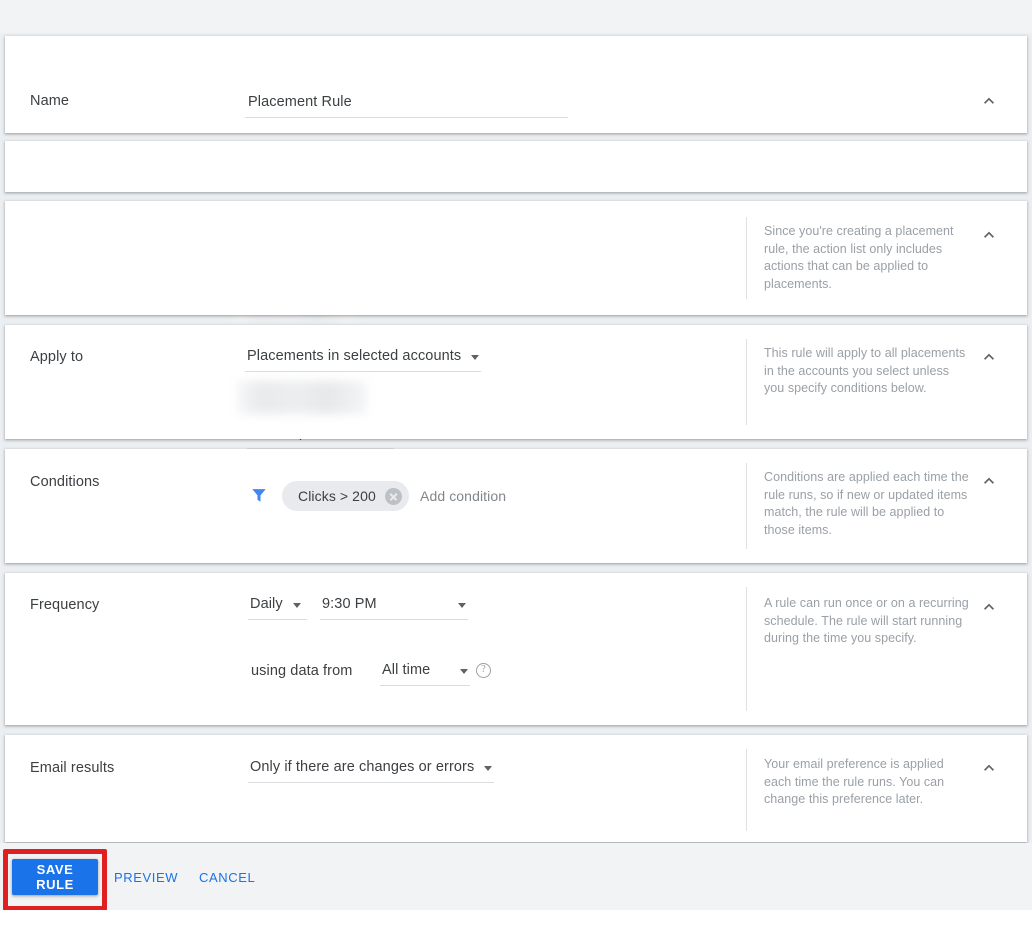 The width and height of the screenshot is (1032, 934). Describe the element at coordinates (362, 767) in the screenshot. I see `email-results-select-value: Only if there are changes or errors` at that location.